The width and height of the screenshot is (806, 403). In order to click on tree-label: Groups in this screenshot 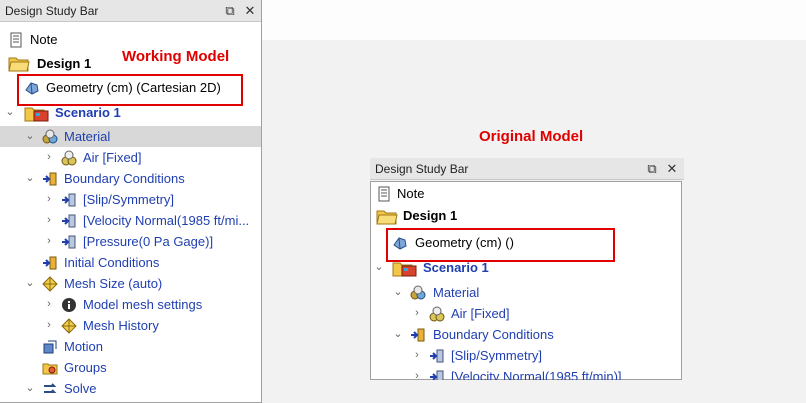, I will do `click(85, 367)`.